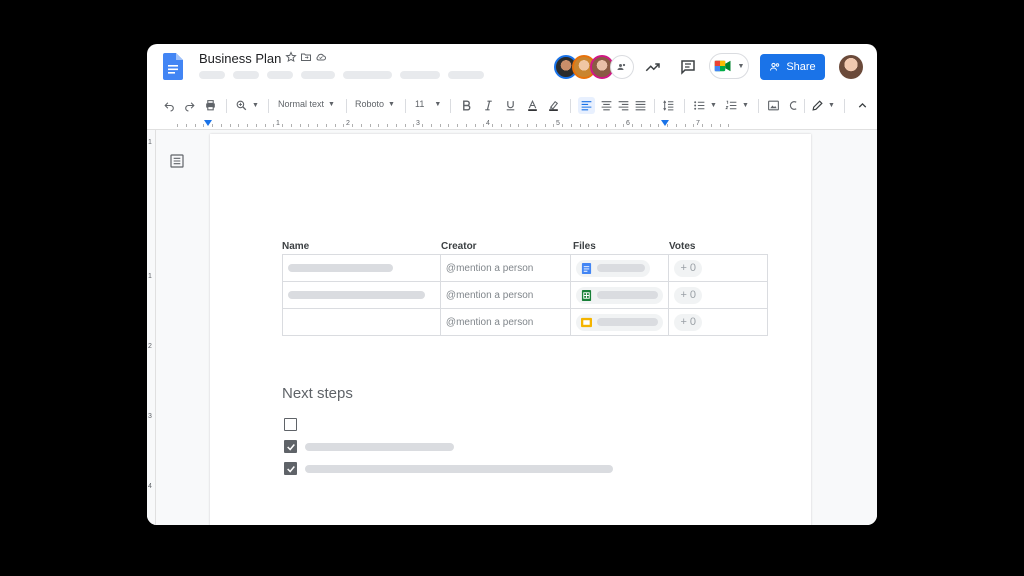  Describe the element at coordinates (823, 105) in the screenshot. I see `editing-mode-button: ▼` at that location.